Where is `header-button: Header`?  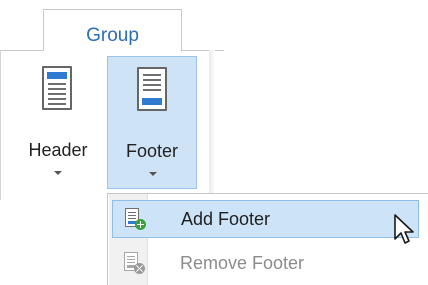
header-button: Header is located at coordinates (58, 122).